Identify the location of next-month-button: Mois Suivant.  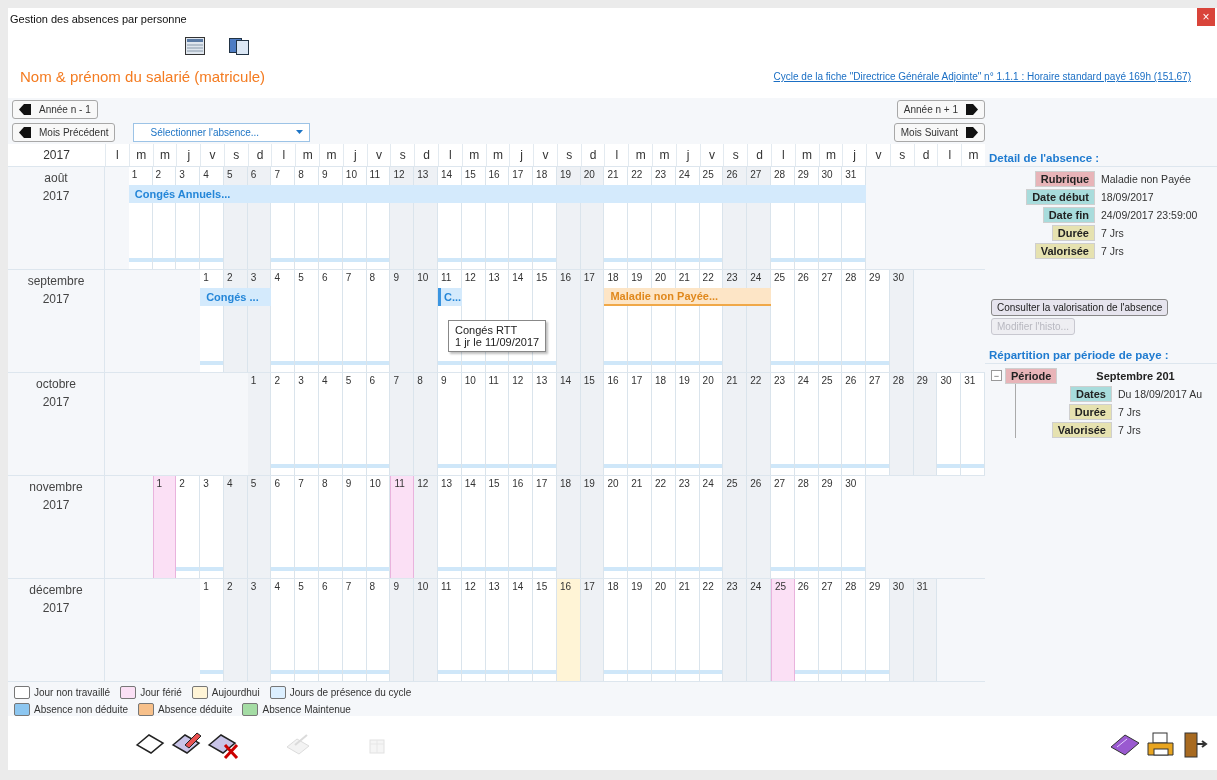
(939, 132).